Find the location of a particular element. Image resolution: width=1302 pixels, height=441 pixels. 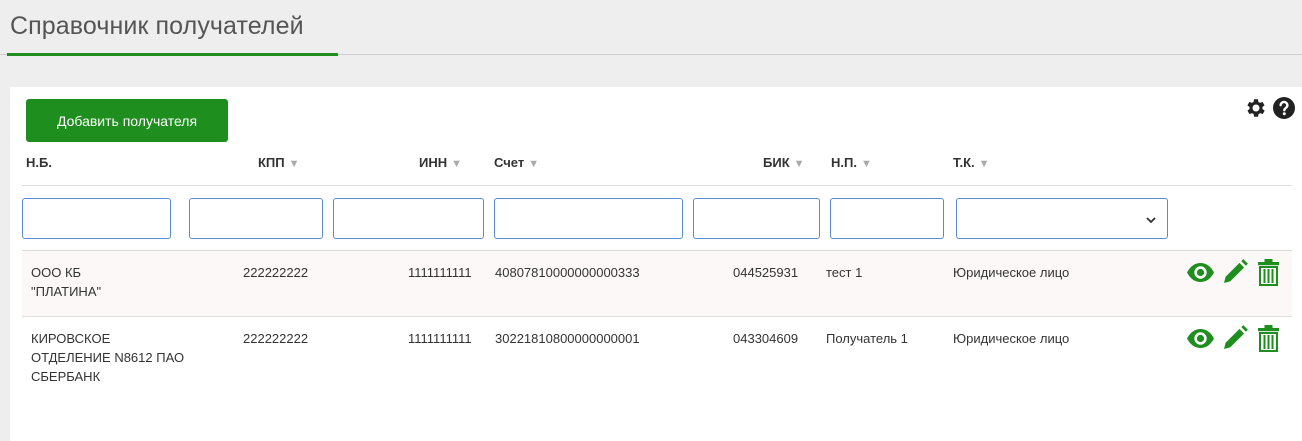

cell-bik: 043304609 is located at coordinates (766, 338).